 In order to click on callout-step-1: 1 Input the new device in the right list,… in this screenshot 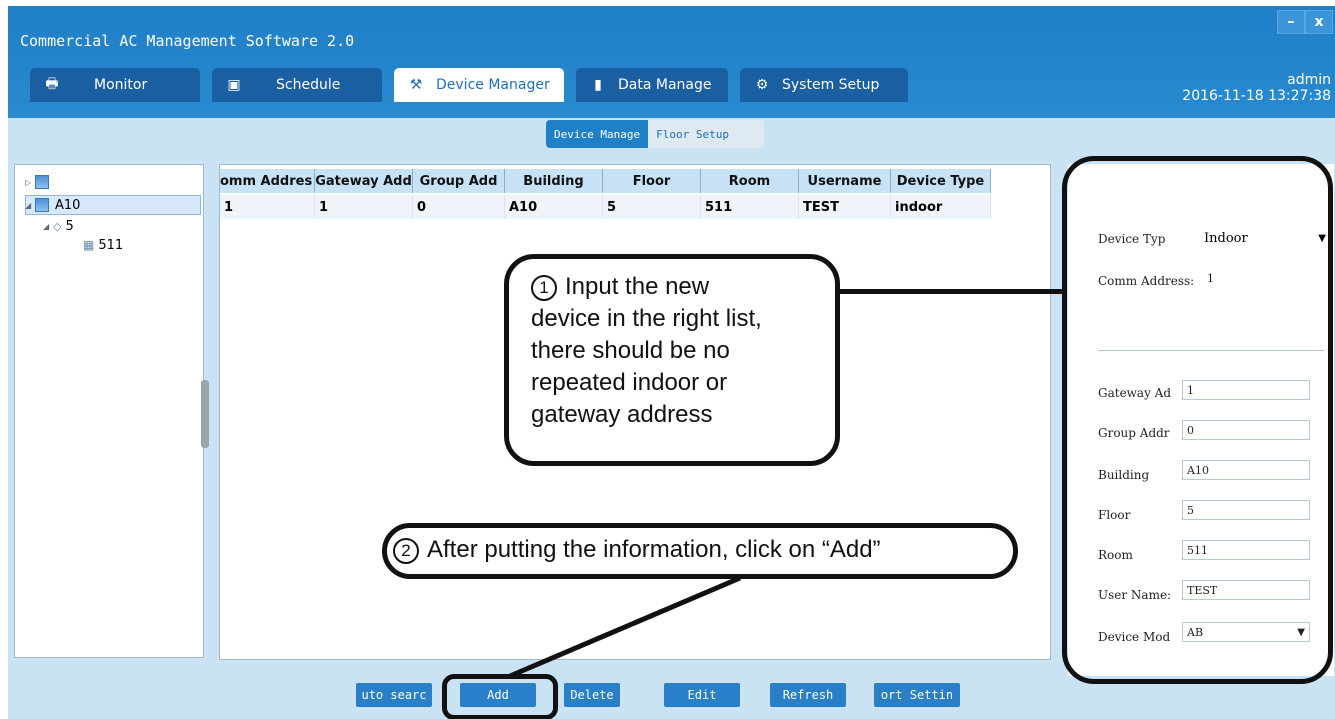, I will do `click(672, 360)`.